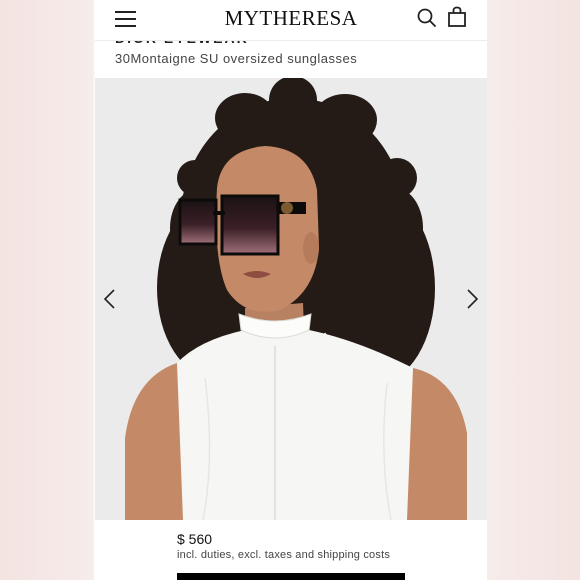 This screenshot has width=580, height=580. Describe the element at coordinates (236, 58) in the screenshot. I see `product-title: 30Montaigne SU oversized sunglasses` at that location.